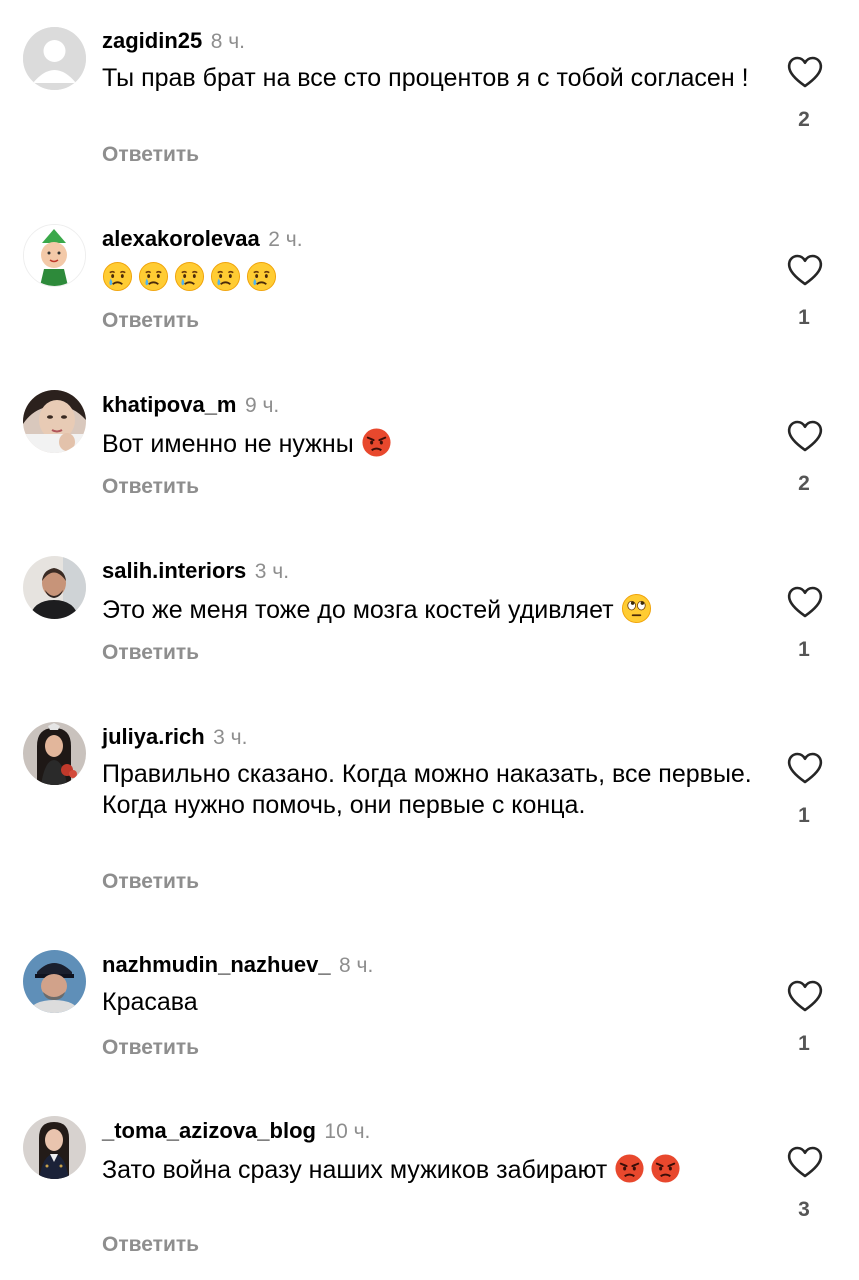  What do you see at coordinates (209, 1130) in the screenshot?
I see `comment-username: _toma_azizova_blog` at bounding box center [209, 1130].